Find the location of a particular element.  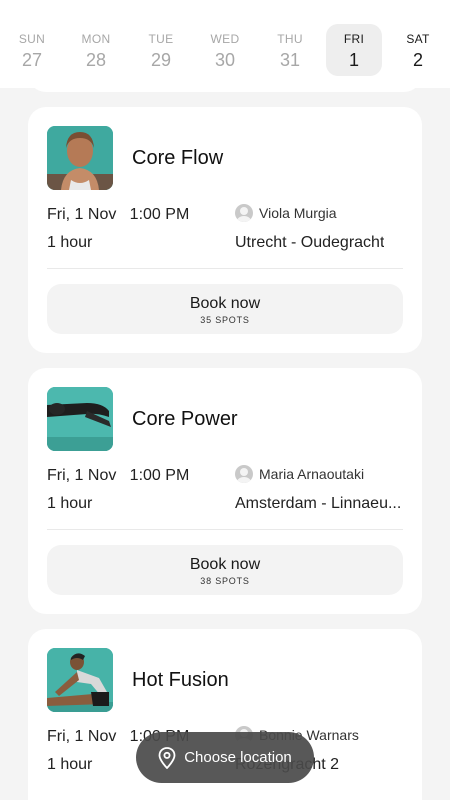

day-number: 30 is located at coordinates (225, 60).